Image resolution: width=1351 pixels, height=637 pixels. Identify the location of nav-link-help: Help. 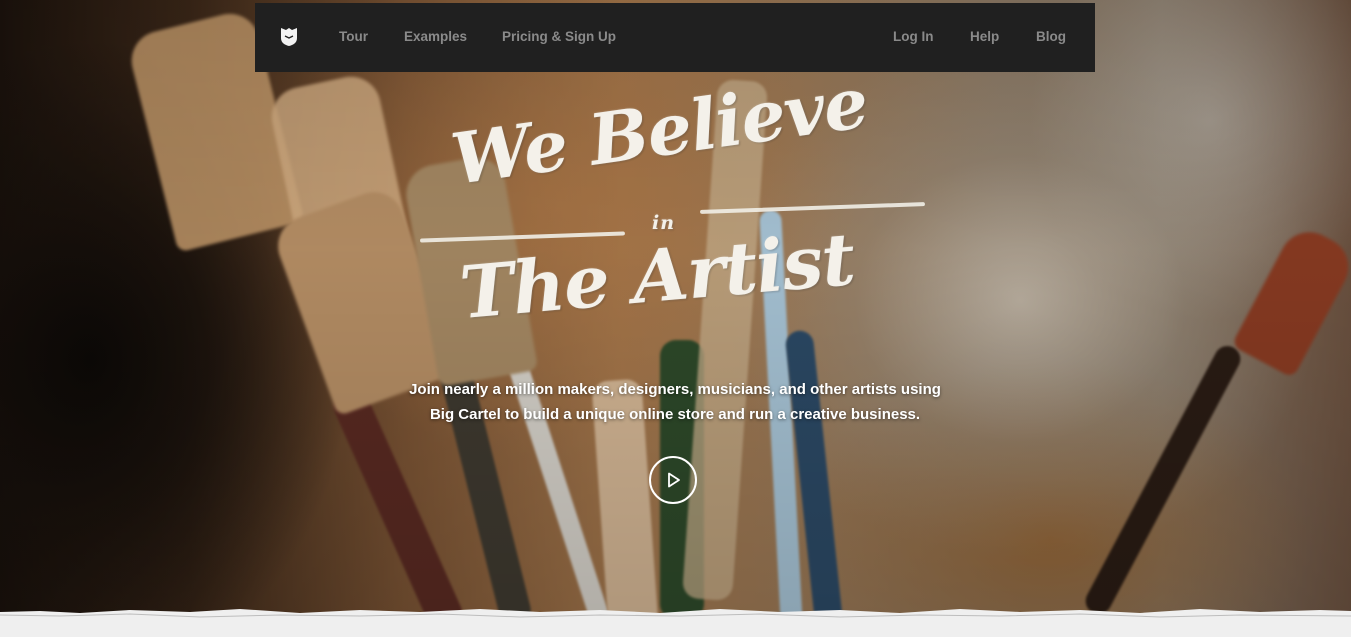
(984, 36).